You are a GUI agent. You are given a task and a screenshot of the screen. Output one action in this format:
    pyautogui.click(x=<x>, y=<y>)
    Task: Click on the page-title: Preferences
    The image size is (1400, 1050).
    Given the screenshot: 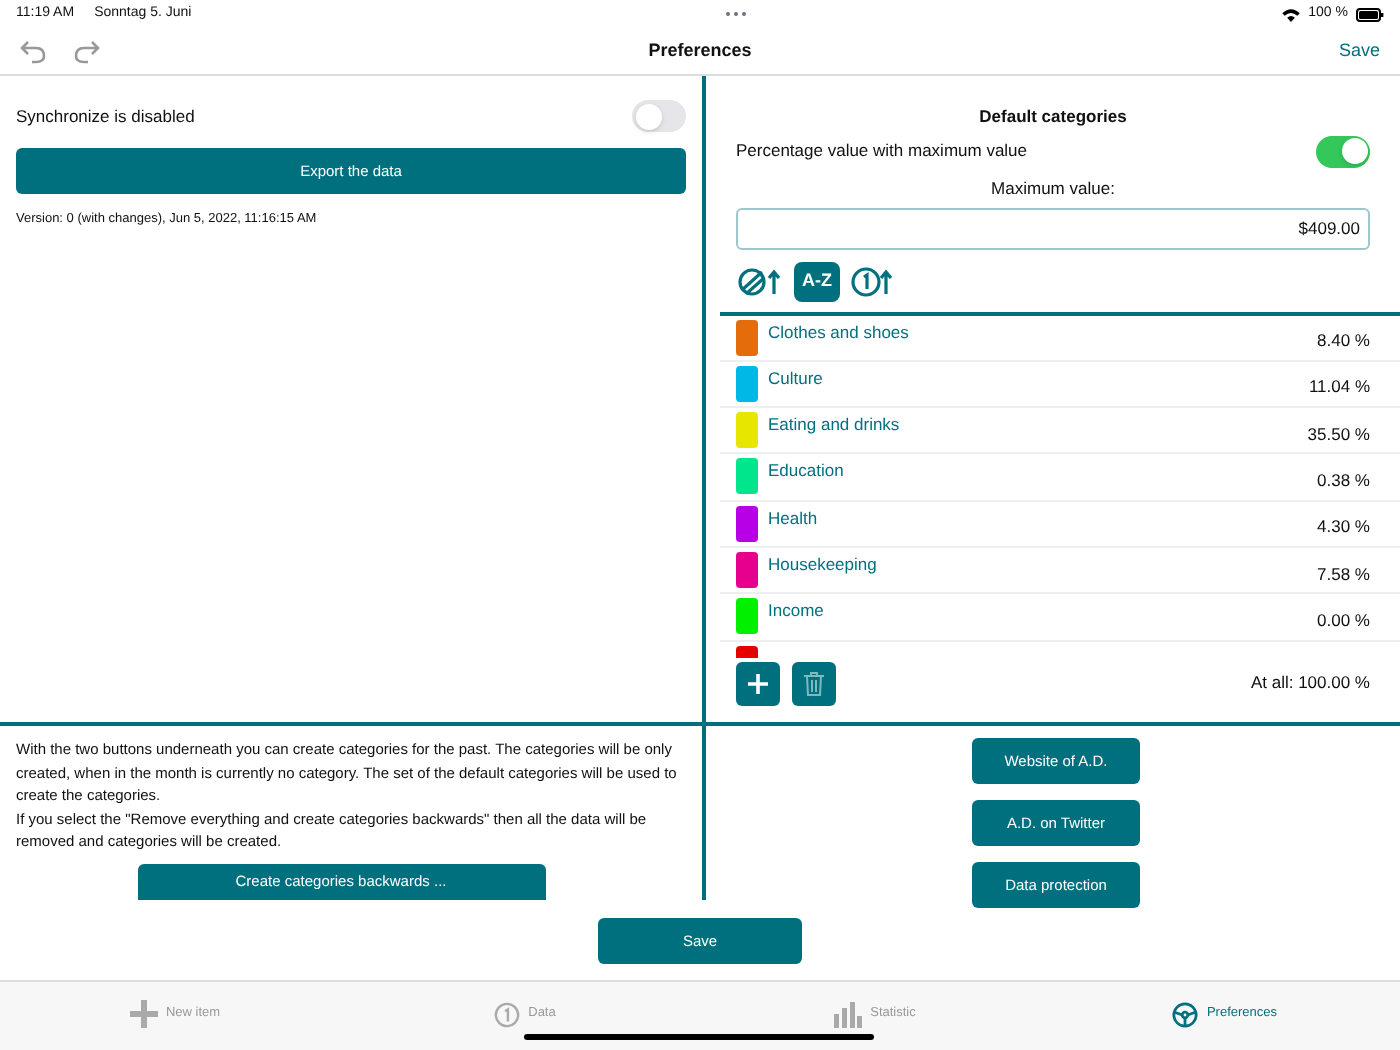 What is the action you would take?
    pyautogui.click(x=700, y=50)
    